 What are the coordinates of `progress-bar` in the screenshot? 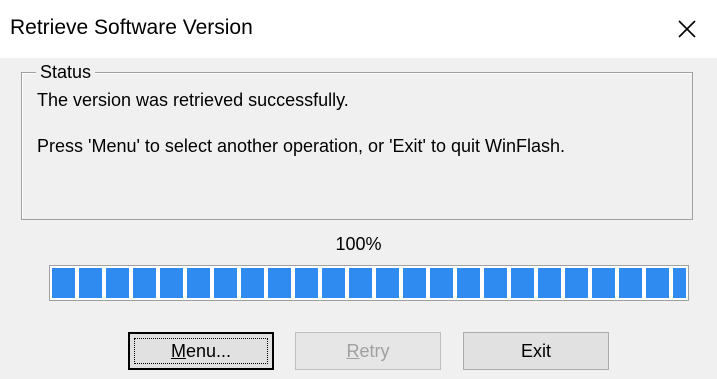 It's located at (369, 283).